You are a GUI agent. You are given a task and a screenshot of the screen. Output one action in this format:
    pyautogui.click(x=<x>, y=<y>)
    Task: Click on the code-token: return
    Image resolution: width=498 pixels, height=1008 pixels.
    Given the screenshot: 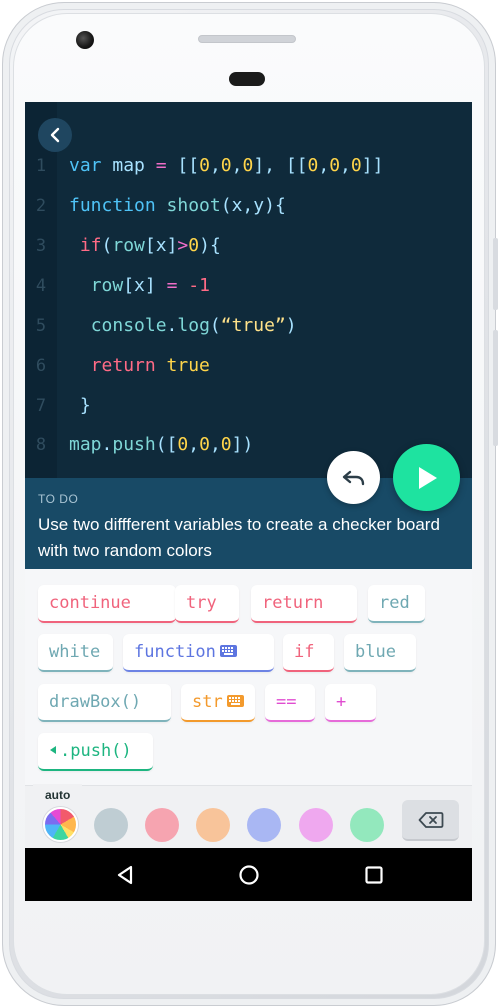 What is the action you would take?
    pyautogui.click(x=128, y=365)
    